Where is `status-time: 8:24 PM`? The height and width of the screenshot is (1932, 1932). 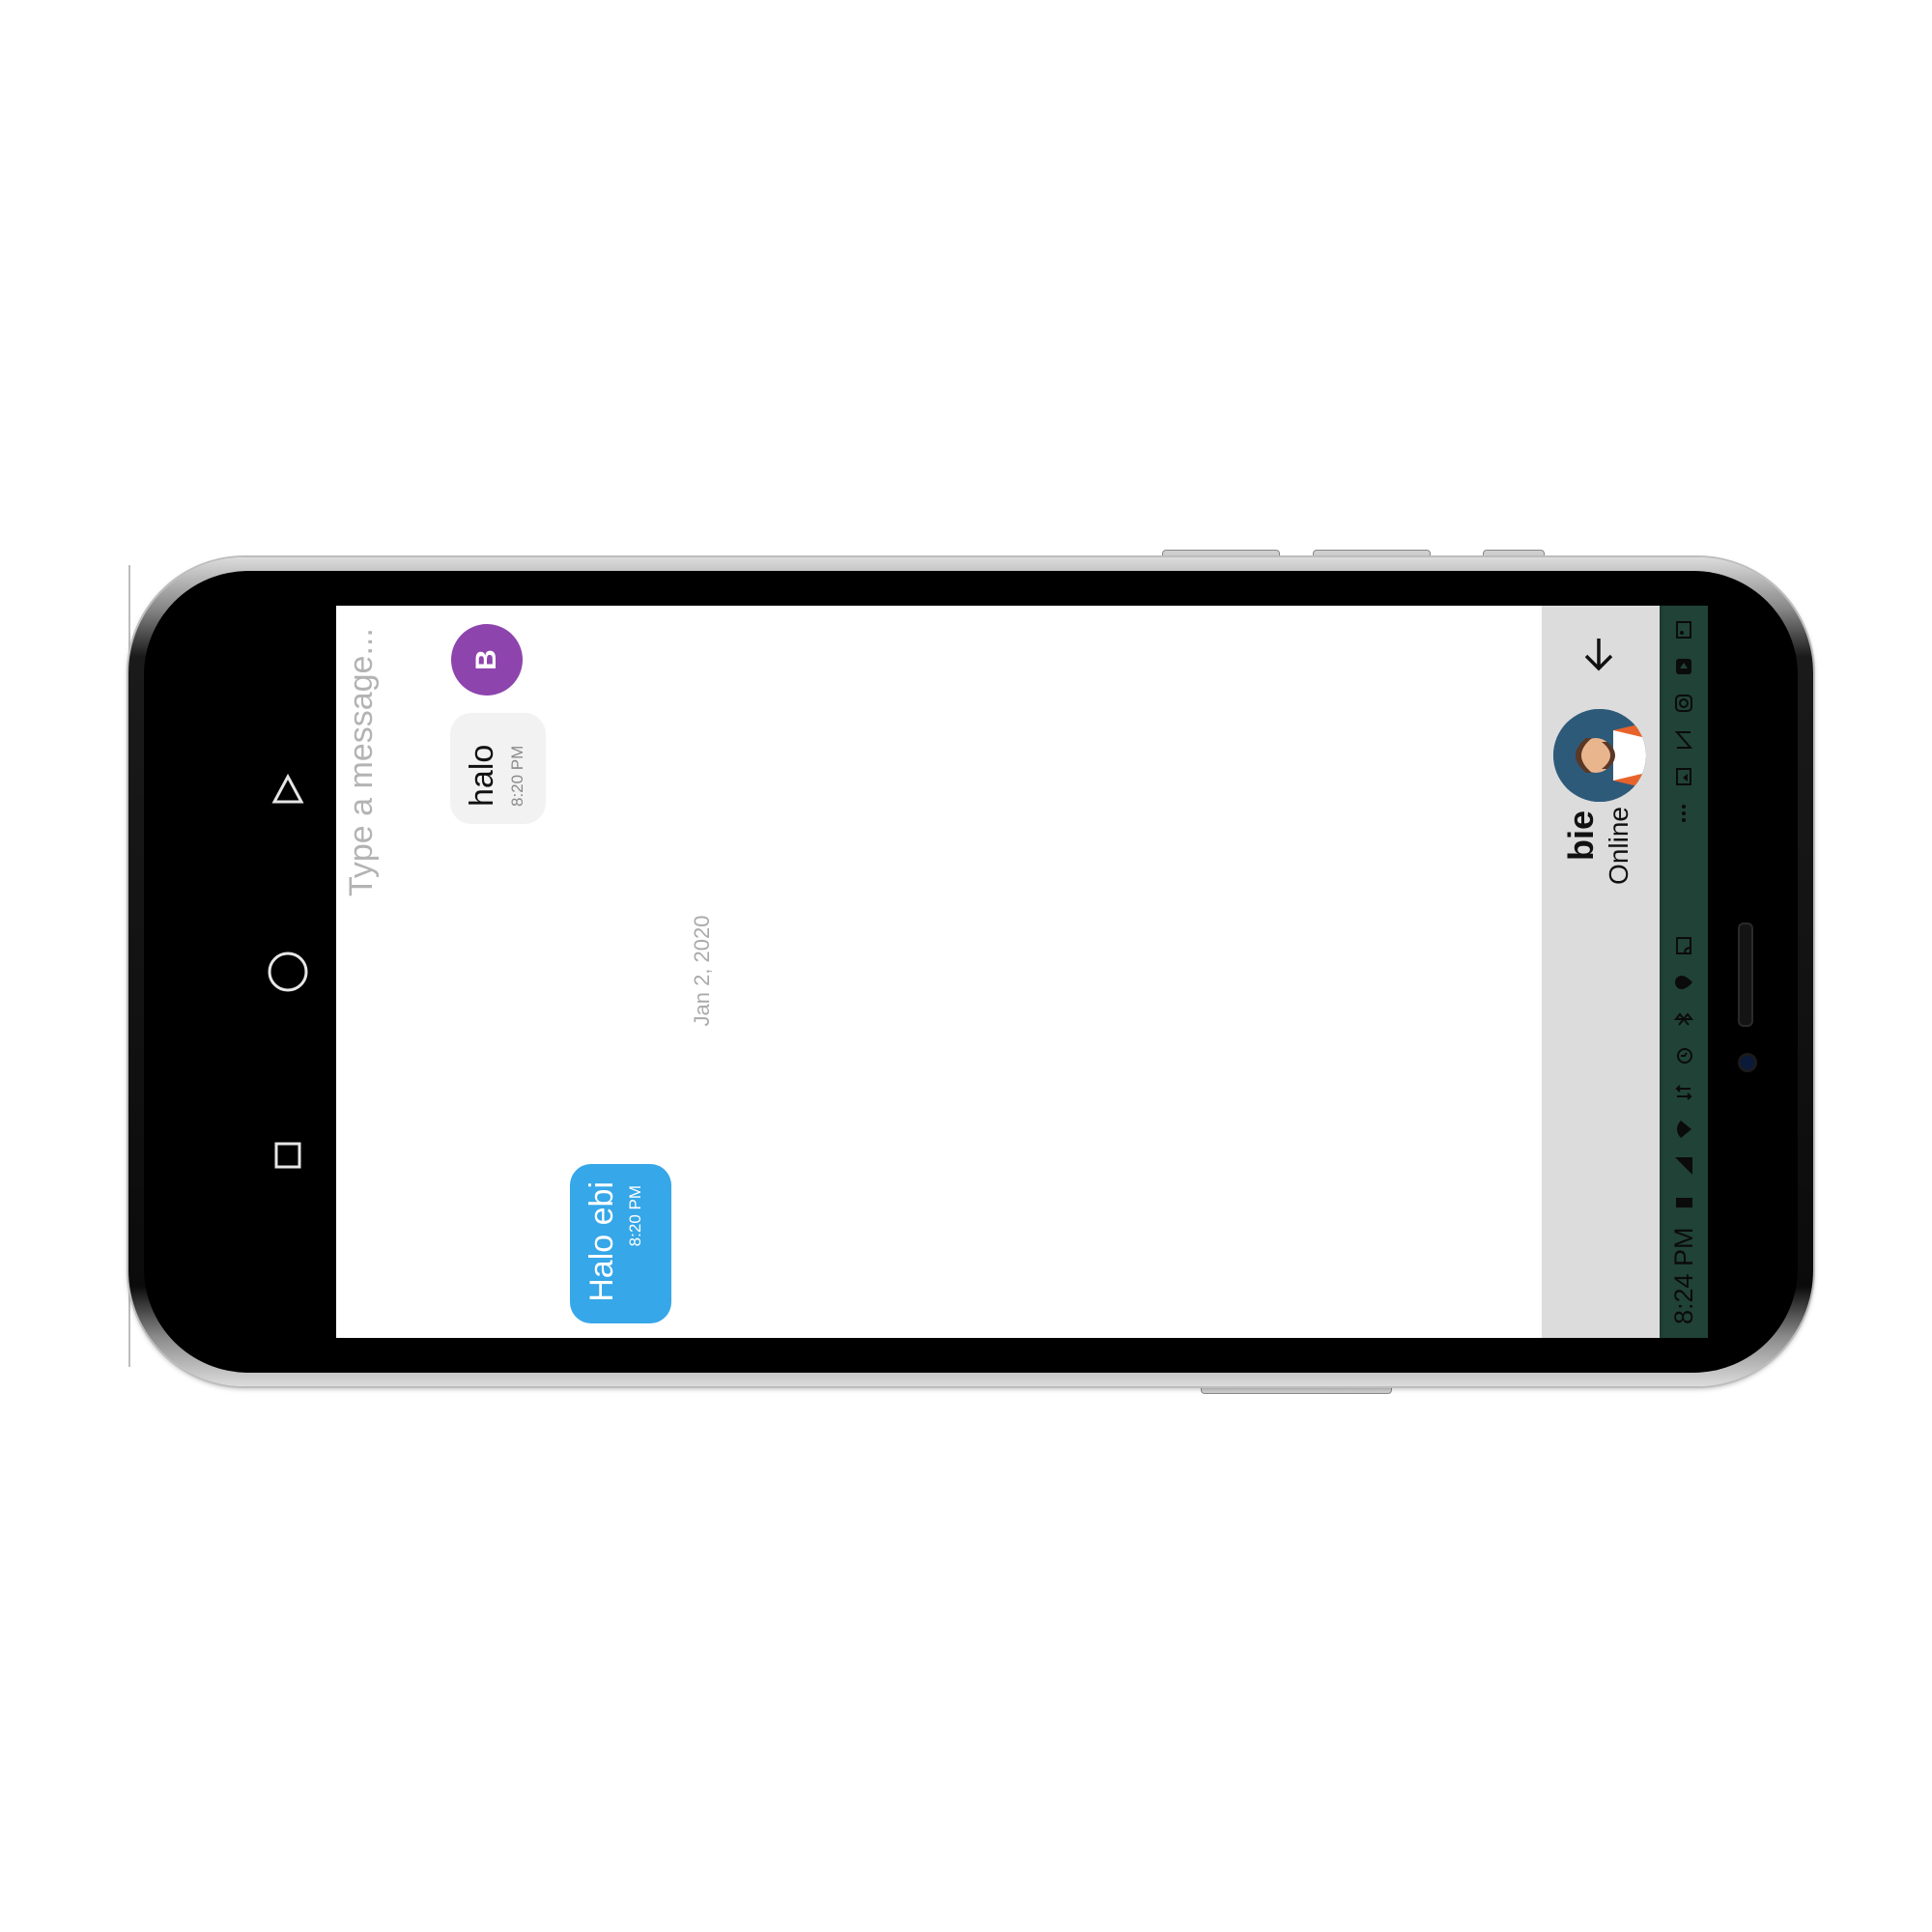 status-time: 8:24 PM is located at coordinates (1683, 1275).